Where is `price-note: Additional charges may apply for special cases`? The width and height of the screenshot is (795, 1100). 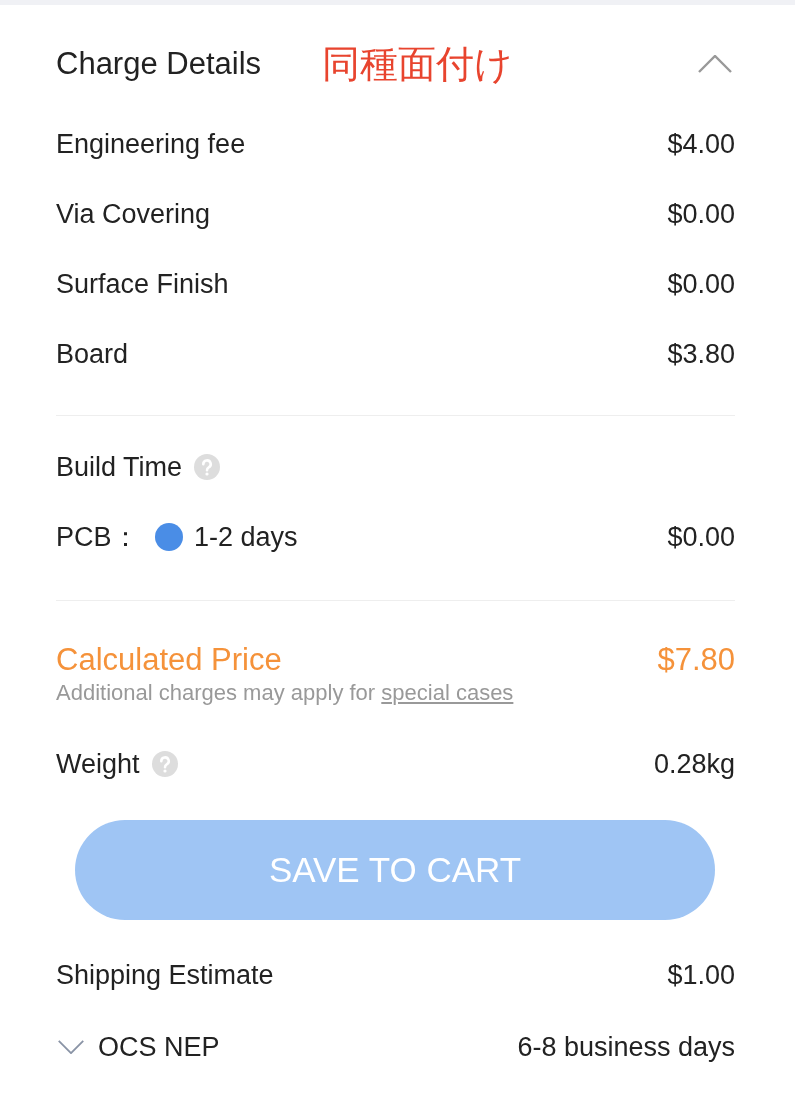
price-note: Additional charges may apply for special cases is located at coordinates (285, 693).